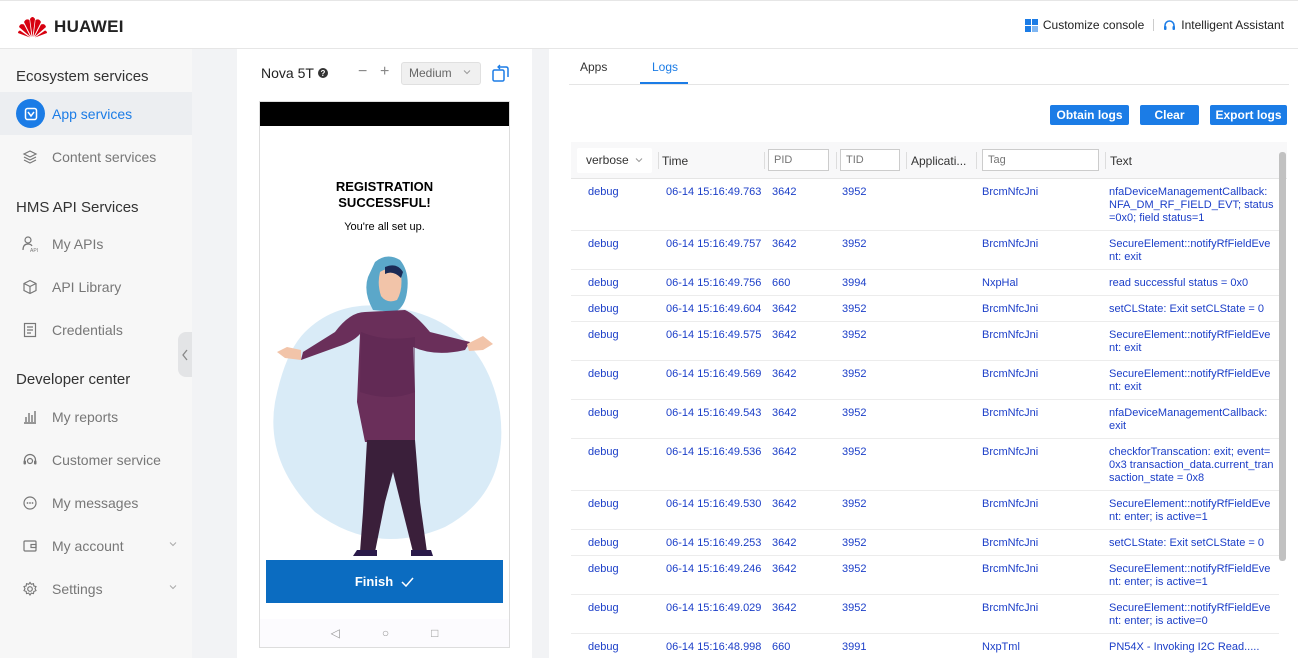 Image resolution: width=1298 pixels, height=658 pixels. What do you see at coordinates (714, 608) in the screenshot?
I see `log-time-cell: 06-14 15:16:49.029` at bounding box center [714, 608].